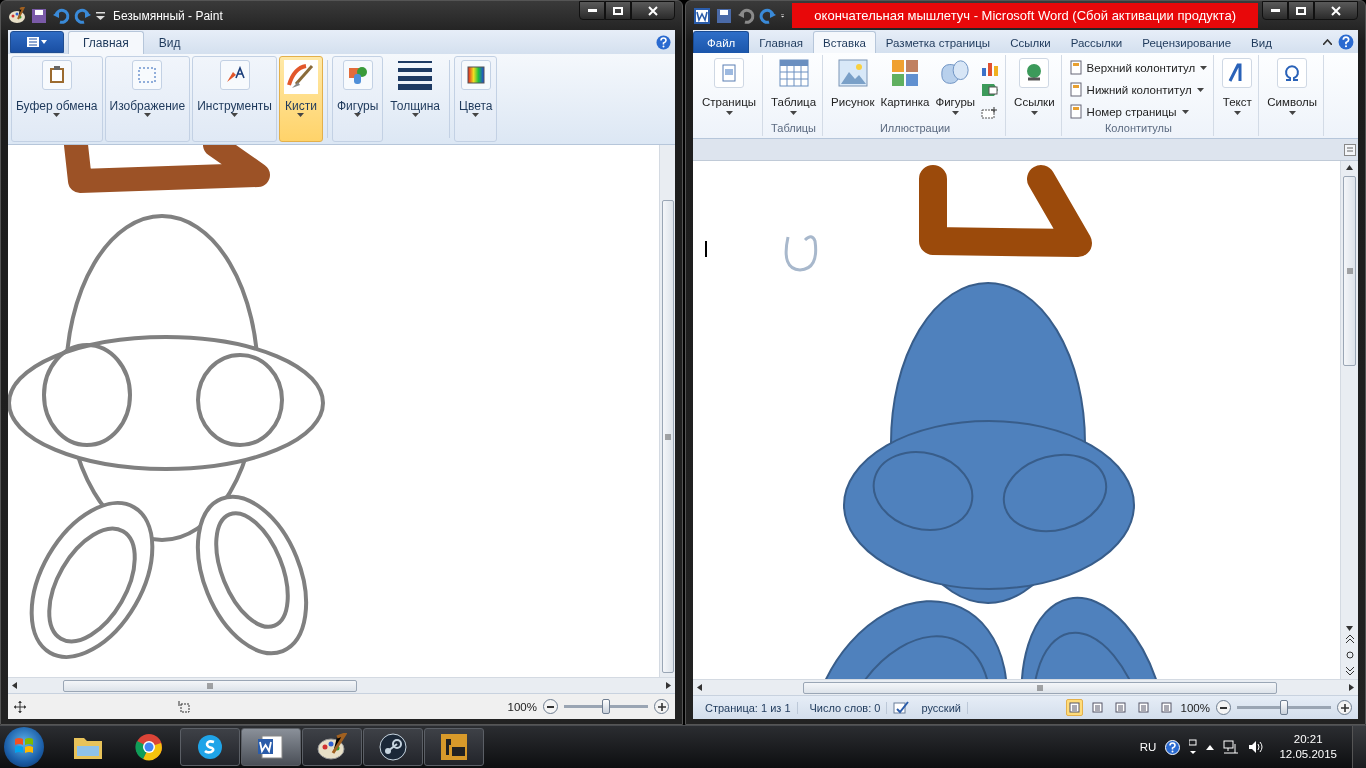 The image size is (1366, 768). Describe the element at coordinates (729, 86) in the screenshot. I see `ribbon-button: Страницы` at that location.